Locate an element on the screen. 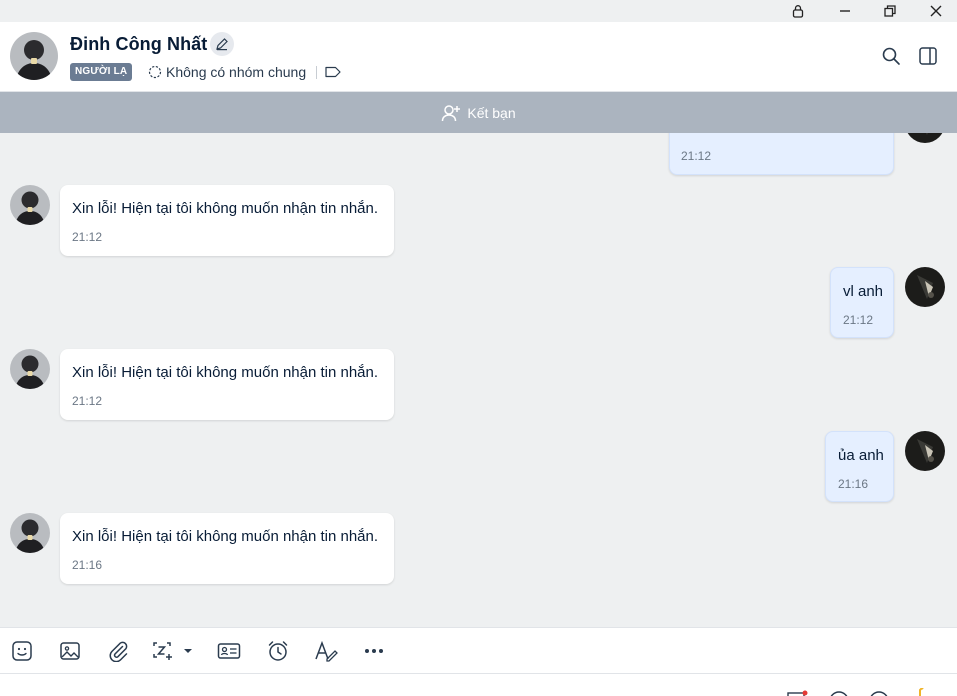 The height and width of the screenshot is (696, 957). composer-toolbar is located at coordinates (478, 650).